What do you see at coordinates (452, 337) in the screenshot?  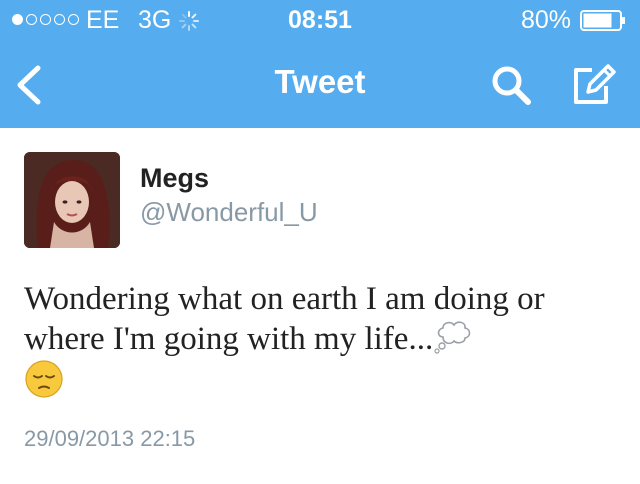 I see `thought-bubble-icon` at bounding box center [452, 337].